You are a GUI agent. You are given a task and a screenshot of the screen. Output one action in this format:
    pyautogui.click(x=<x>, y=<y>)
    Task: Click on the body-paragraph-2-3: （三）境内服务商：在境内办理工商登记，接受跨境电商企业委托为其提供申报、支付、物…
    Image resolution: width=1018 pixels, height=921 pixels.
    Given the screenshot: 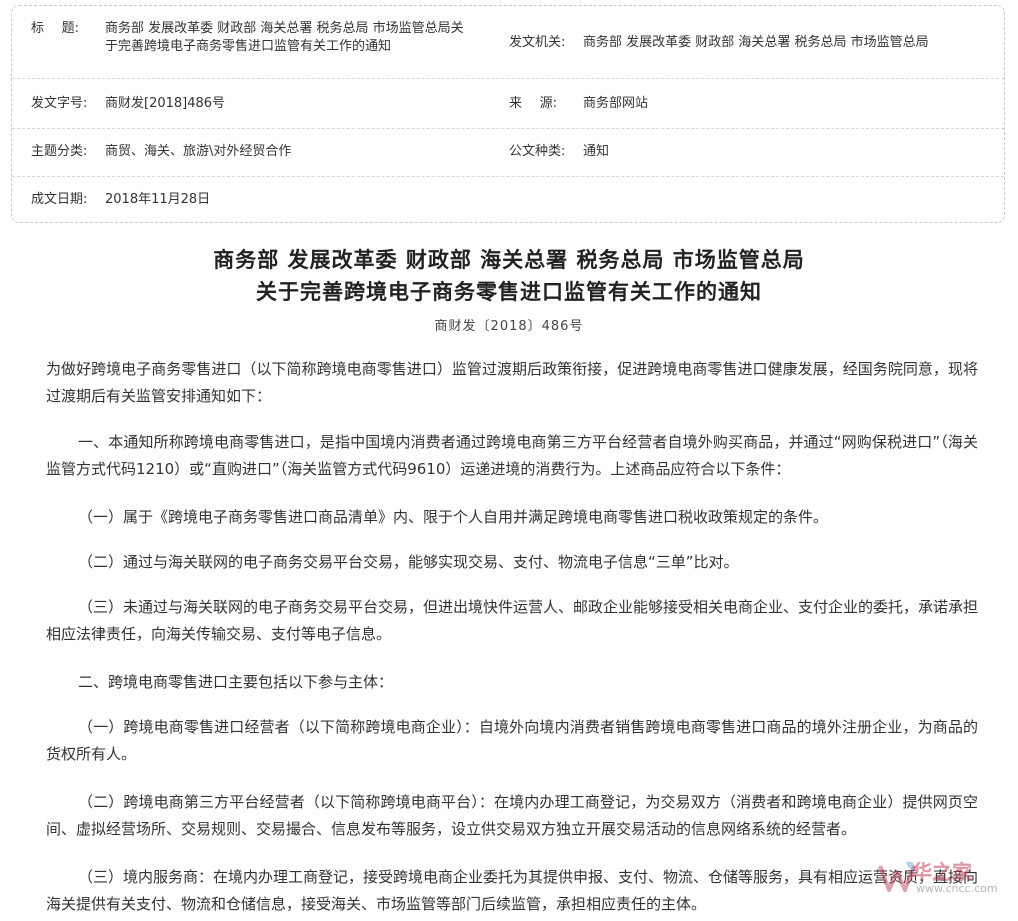 What is the action you would take?
    pyautogui.click(x=512, y=890)
    